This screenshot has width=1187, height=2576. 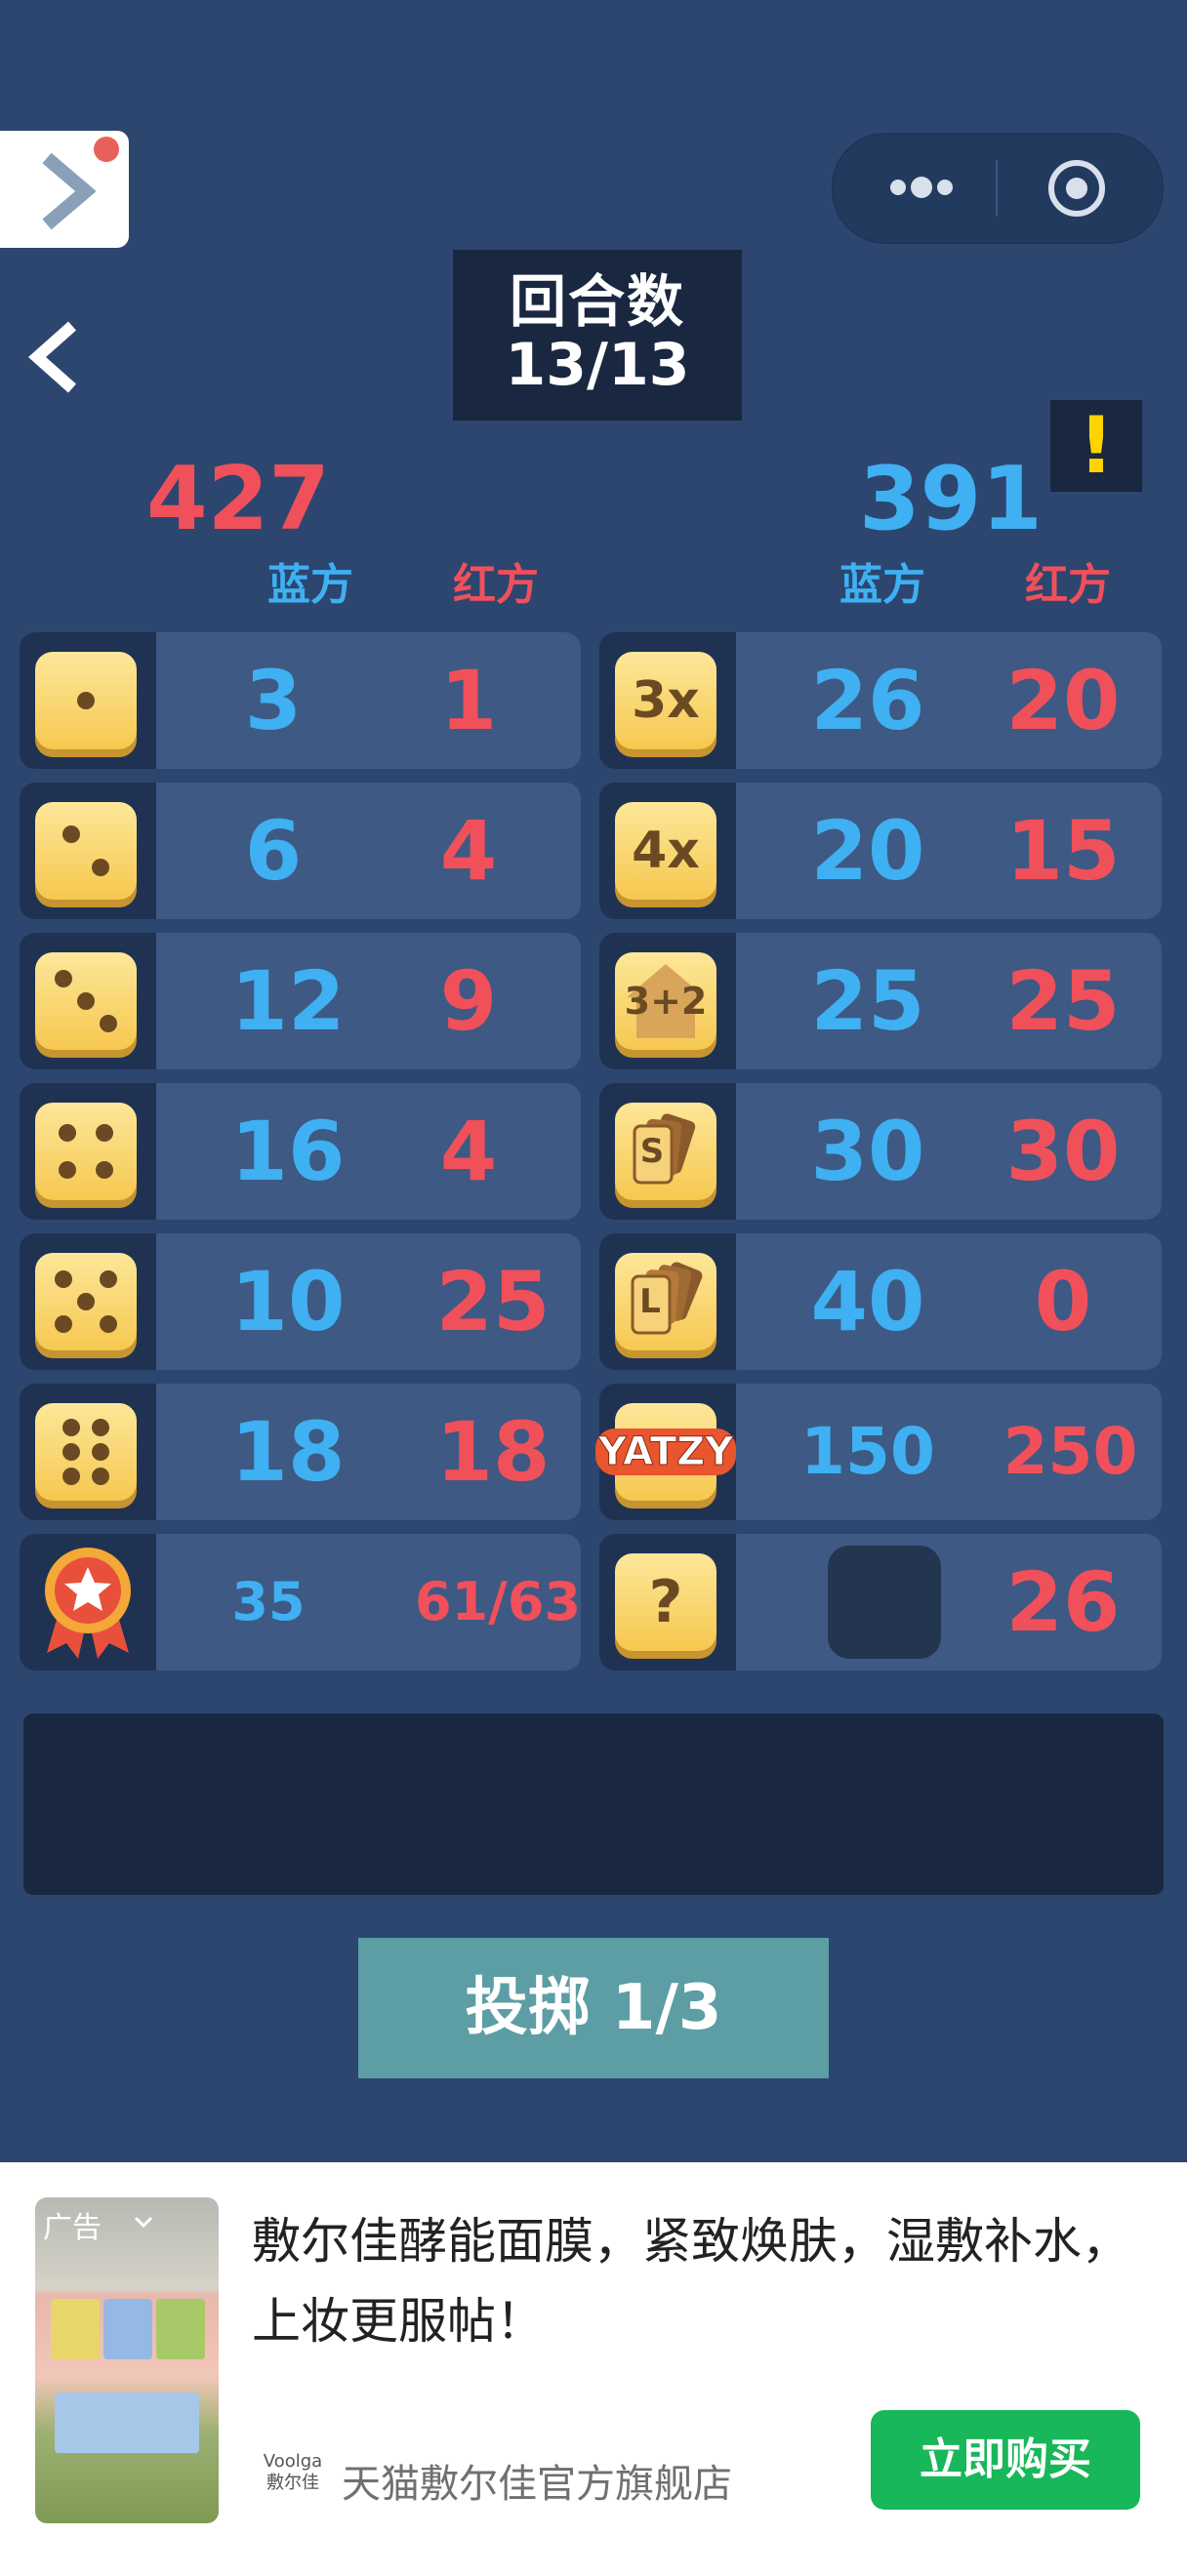 What do you see at coordinates (665, 851) in the screenshot?
I see `four-of-kind-icon: 4x` at bounding box center [665, 851].